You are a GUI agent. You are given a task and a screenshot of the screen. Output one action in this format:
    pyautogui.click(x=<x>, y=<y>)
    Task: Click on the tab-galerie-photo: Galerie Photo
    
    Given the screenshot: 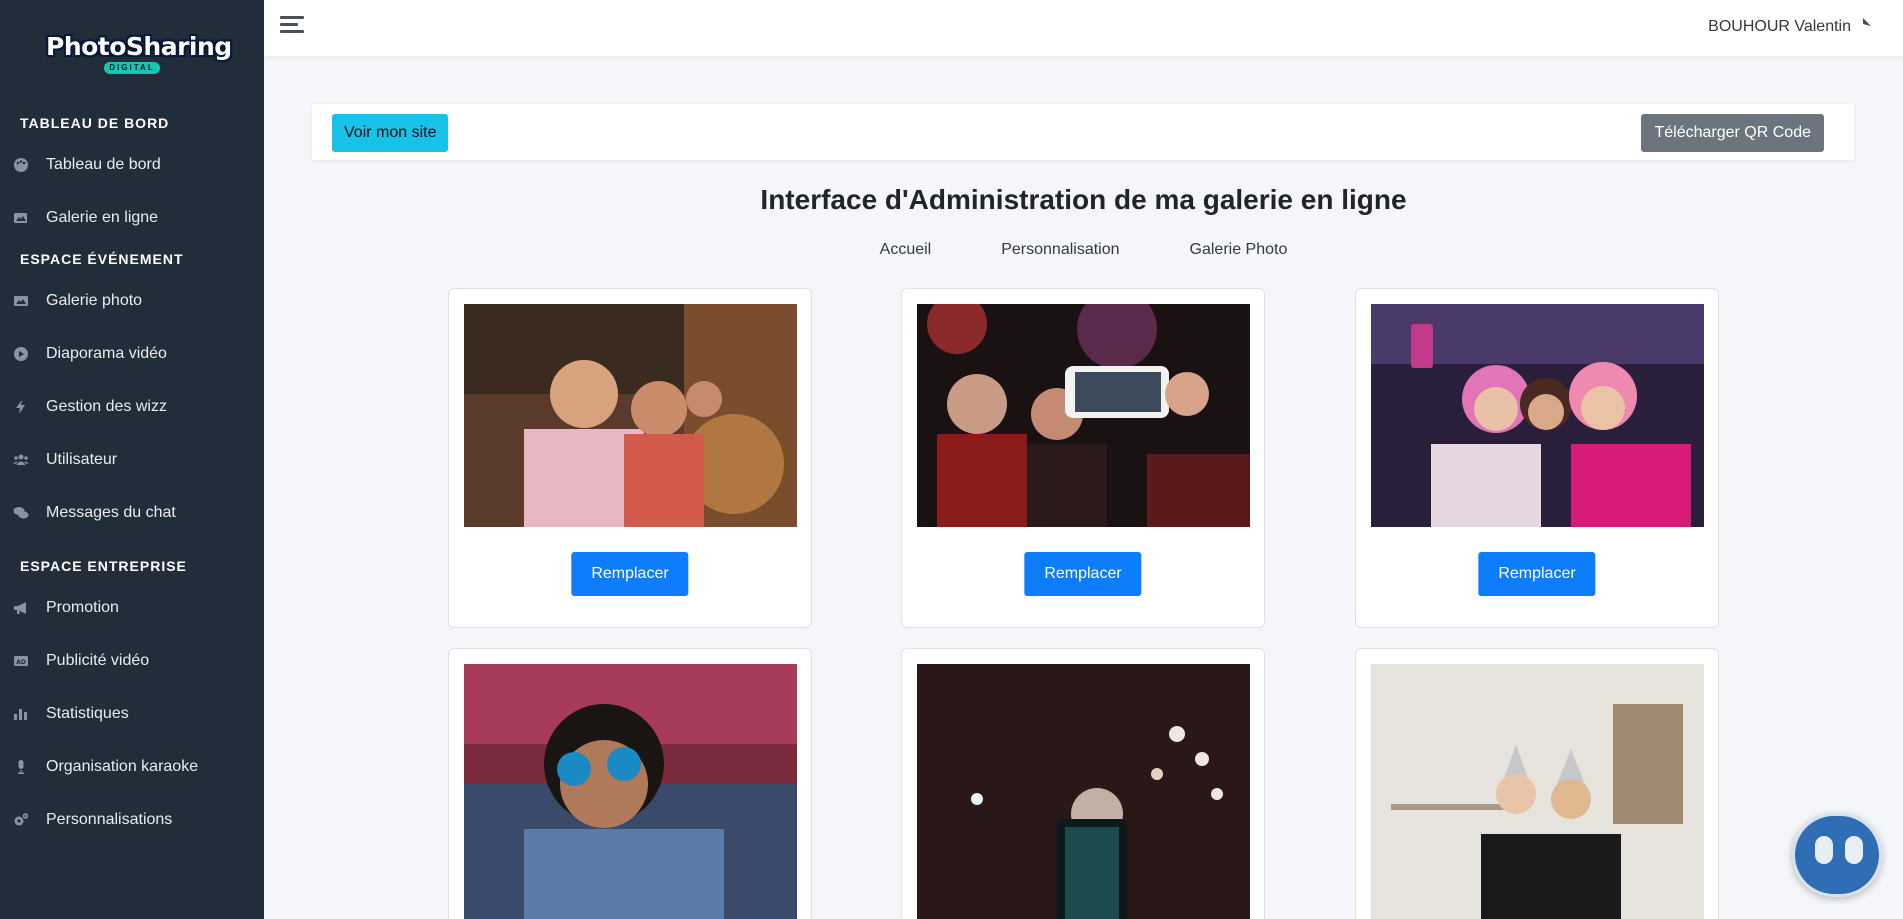 What is the action you would take?
    pyautogui.click(x=1239, y=250)
    